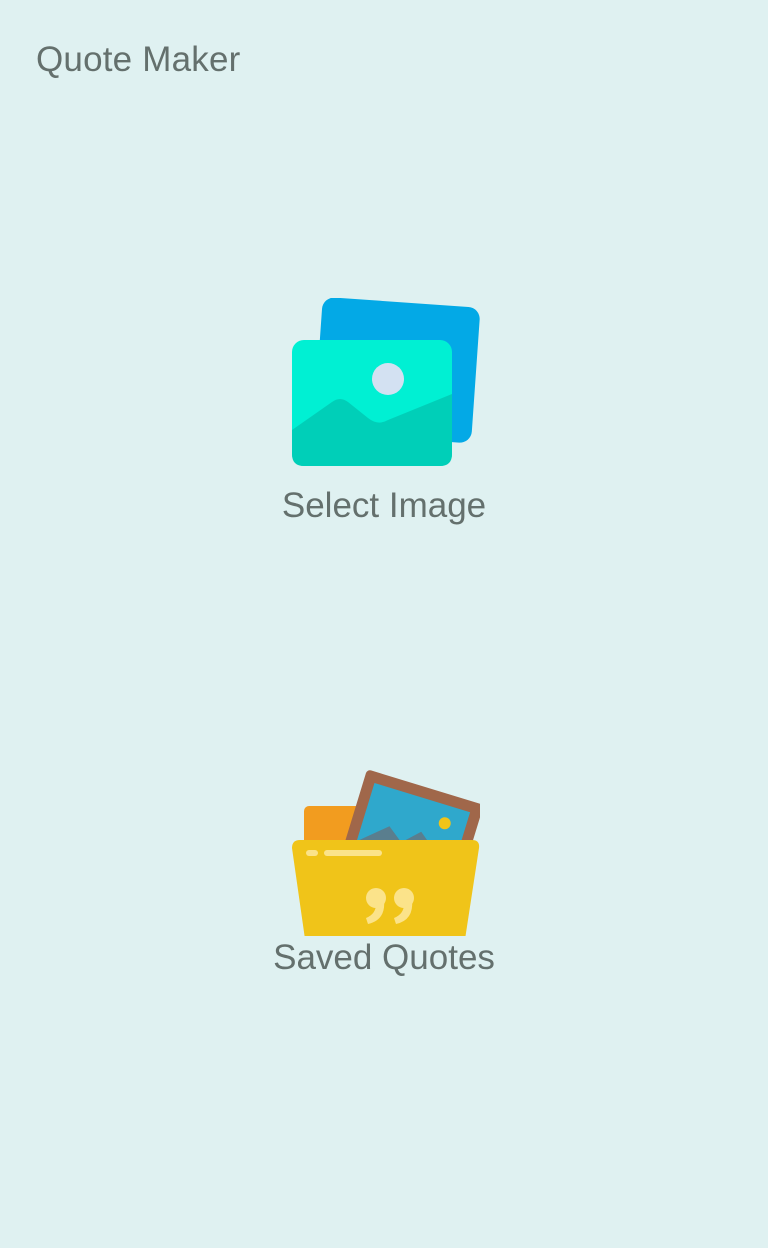 This screenshot has height=1248, width=768. What do you see at coordinates (386, 853) in the screenshot?
I see `quote-folder-icon` at bounding box center [386, 853].